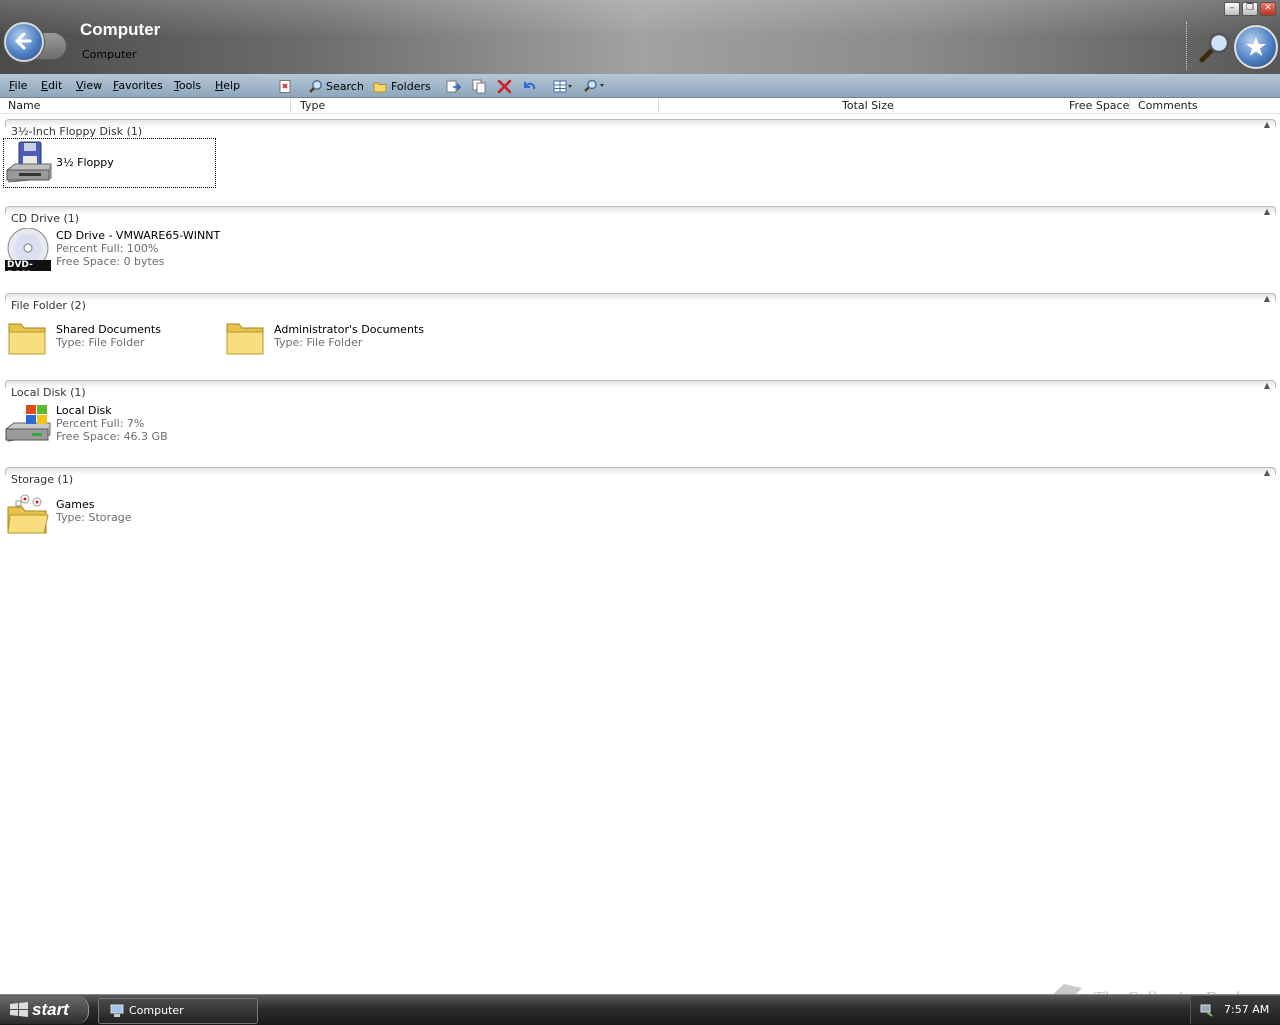  Describe the element at coordinates (640, 17) in the screenshot. I see `header-gloss` at that location.